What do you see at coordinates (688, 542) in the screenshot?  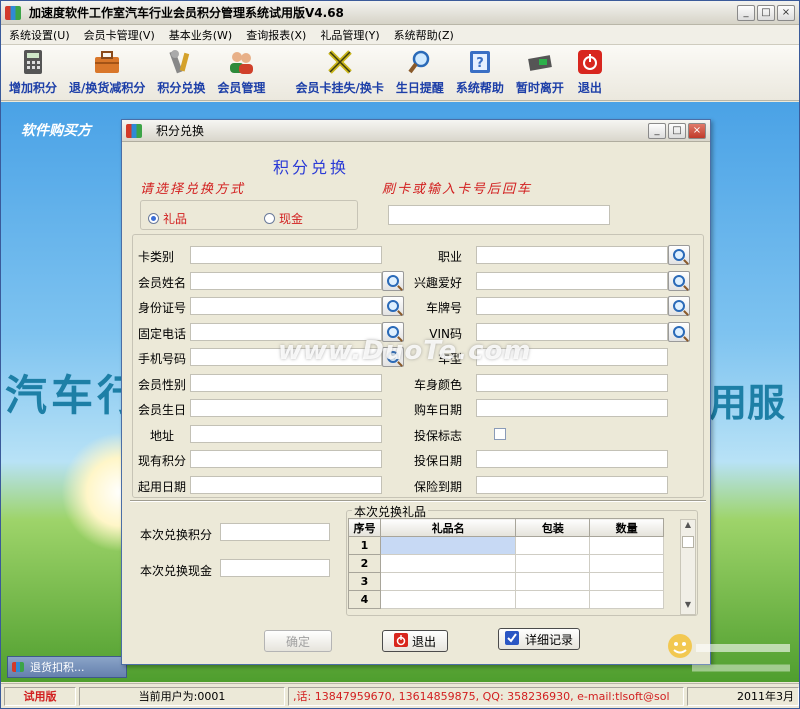 I see `scroll-thumb` at bounding box center [688, 542].